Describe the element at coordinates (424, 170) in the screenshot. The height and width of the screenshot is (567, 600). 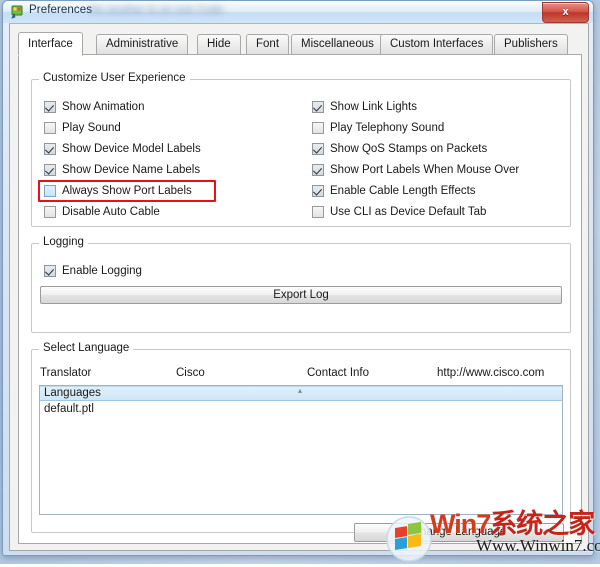
I see `show-port-labels-mouse-over-label: Show Port Labels When Mouse Over` at that location.